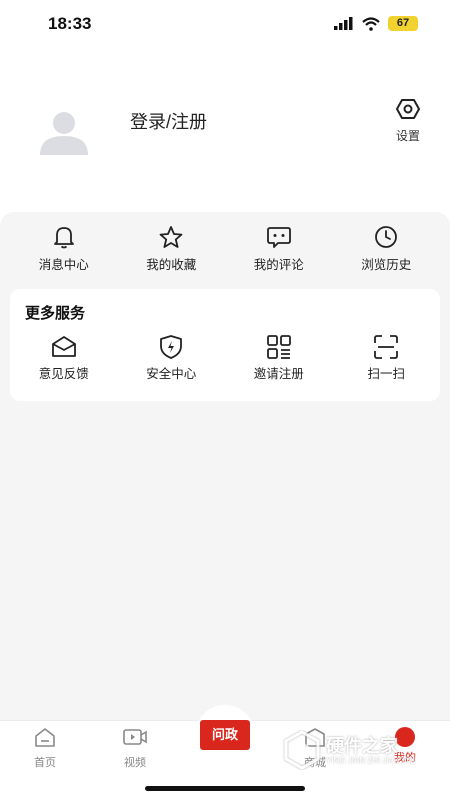 Image resolution: width=450 pixels, height=800 pixels. Describe the element at coordinates (387, 363) in the screenshot. I see `service-scan: 扫一扫` at that location.